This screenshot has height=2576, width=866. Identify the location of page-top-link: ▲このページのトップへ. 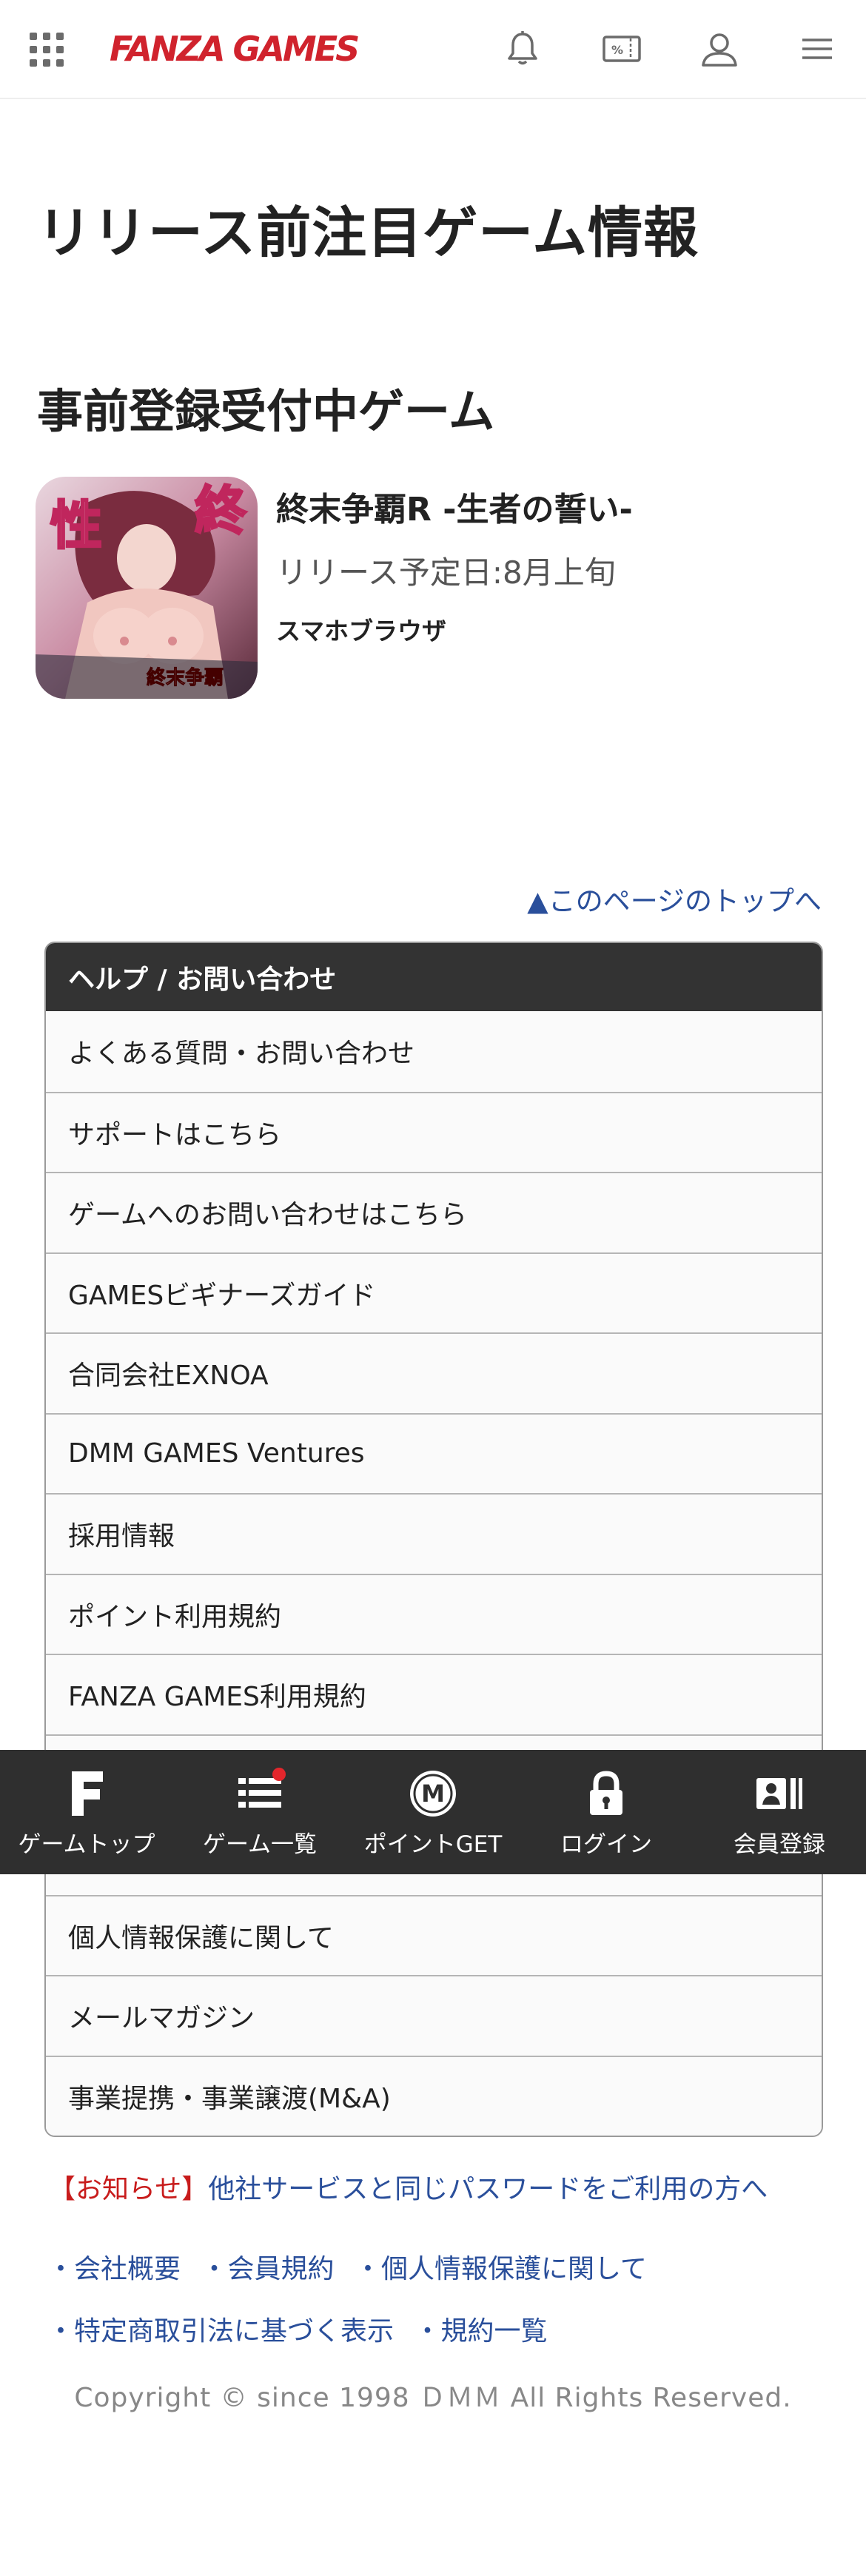
(674, 899).